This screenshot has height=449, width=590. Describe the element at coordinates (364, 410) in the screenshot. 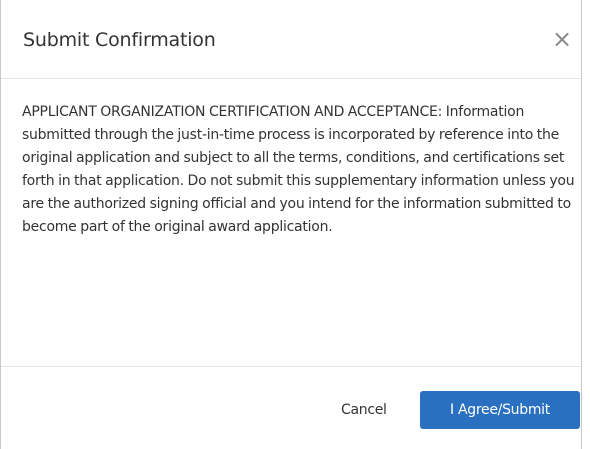

I see `cancel-button: Cancel` at that location.